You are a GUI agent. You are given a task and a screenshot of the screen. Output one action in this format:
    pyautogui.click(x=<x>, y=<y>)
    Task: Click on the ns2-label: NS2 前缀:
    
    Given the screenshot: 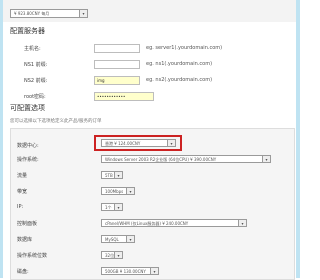 What is the action you would take?
    pyautogui.click(x=36, y=81)
    